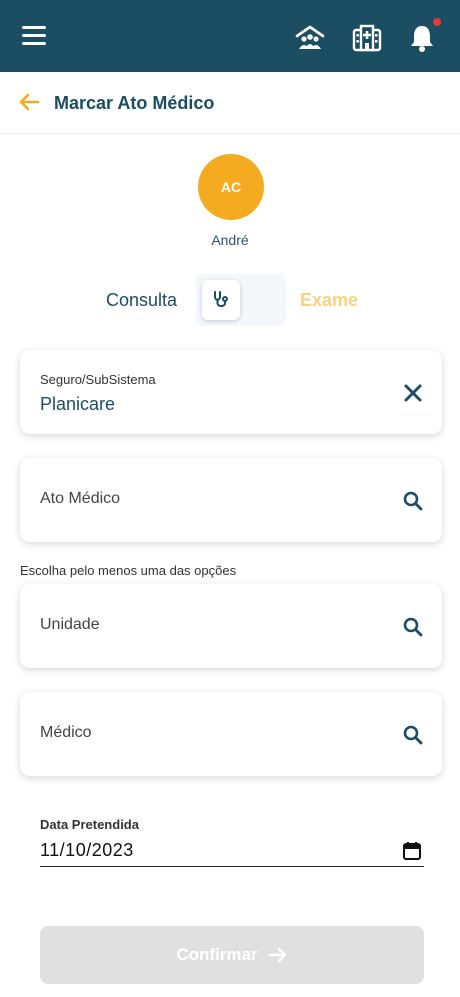 Image resolution: width=460 pixels, height=997 pixels. What do you see at coordinates (35, 36) in the screenshot?
I see `hamburger-menu-icon` at bounding box center [35, 36].